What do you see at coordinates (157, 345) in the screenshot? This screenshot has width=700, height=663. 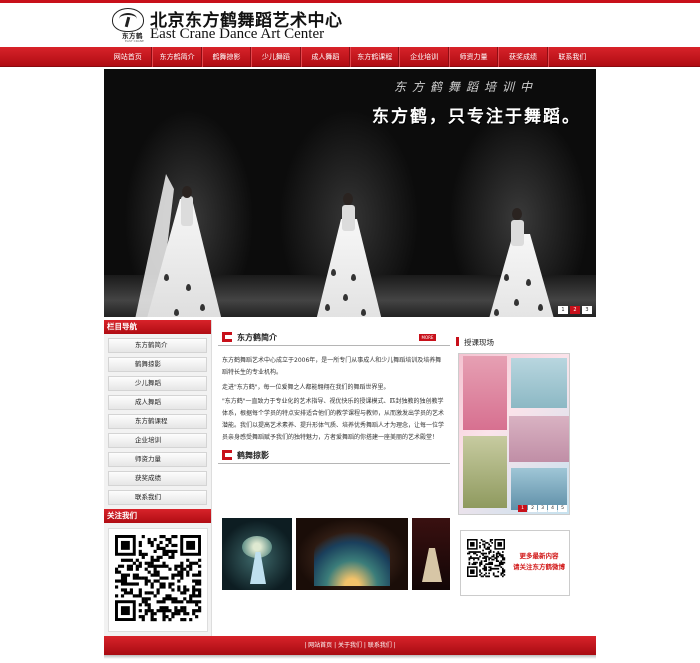 I see `sidebar-item-about: 东方鹤简介` at bounding box center [157, 345].